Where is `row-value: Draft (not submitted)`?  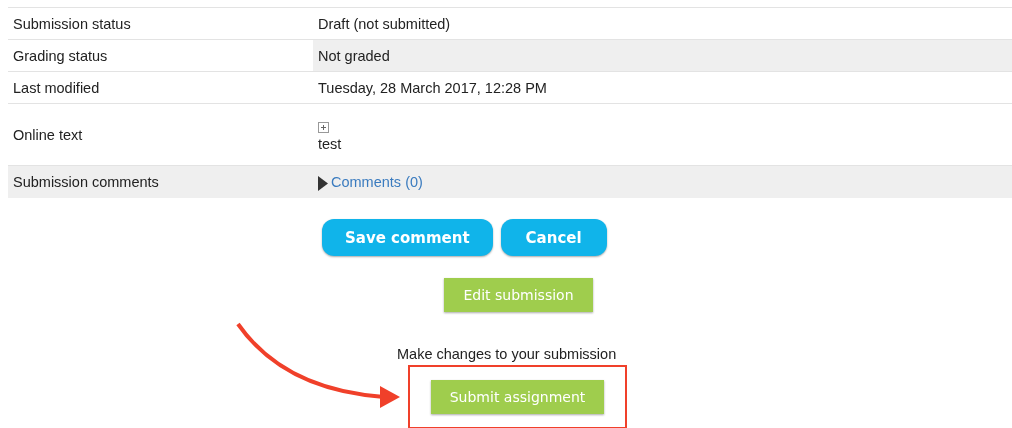
row-value: Draft (not submitted) is located at coordinates (384, 23).